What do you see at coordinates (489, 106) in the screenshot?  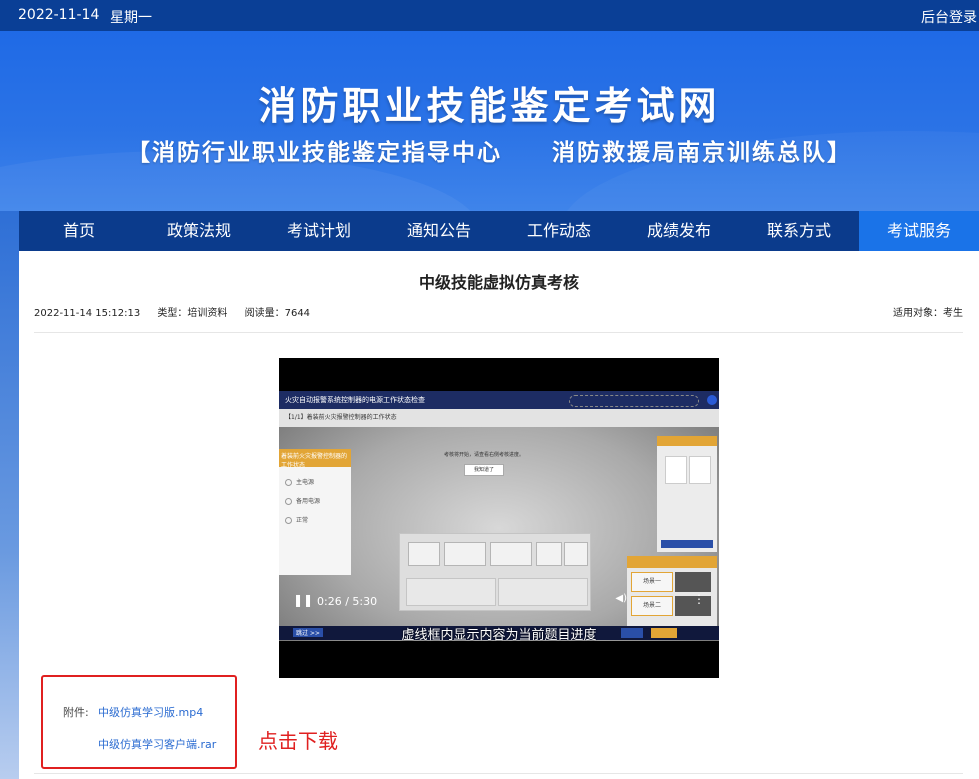 I see `site-title: 消防职业技能鉴定考试网` at bounding box center [489, 106].